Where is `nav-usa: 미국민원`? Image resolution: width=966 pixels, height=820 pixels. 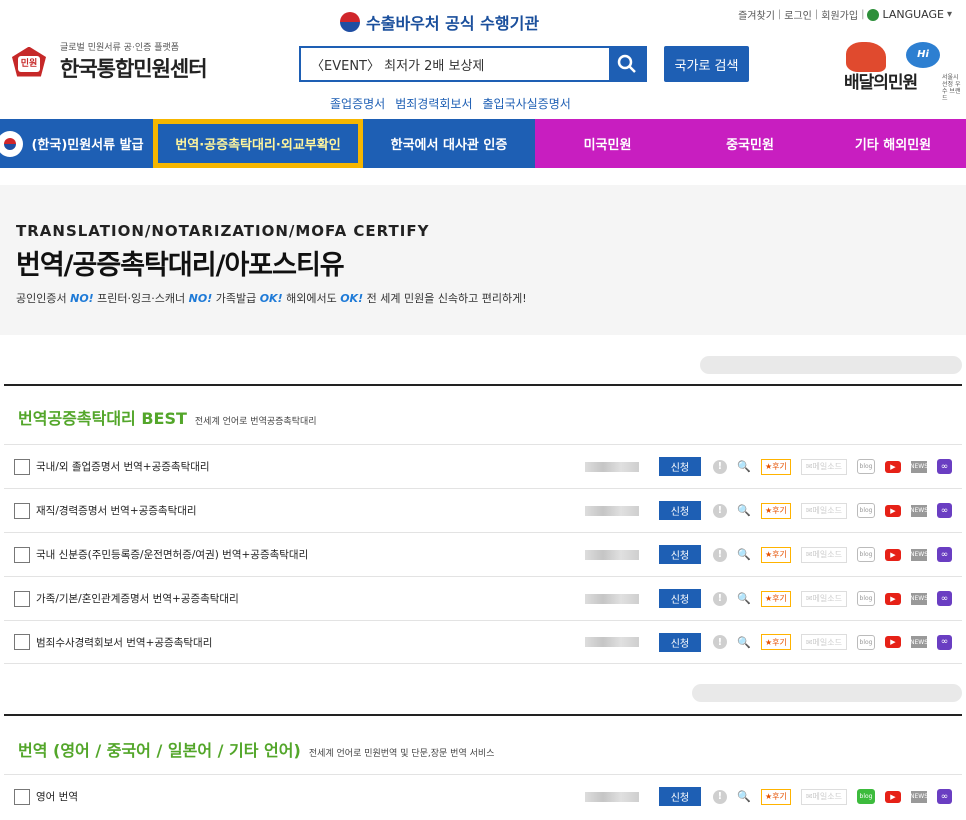 nav-usa: 미국민원 is located at coordinates (607, 143).